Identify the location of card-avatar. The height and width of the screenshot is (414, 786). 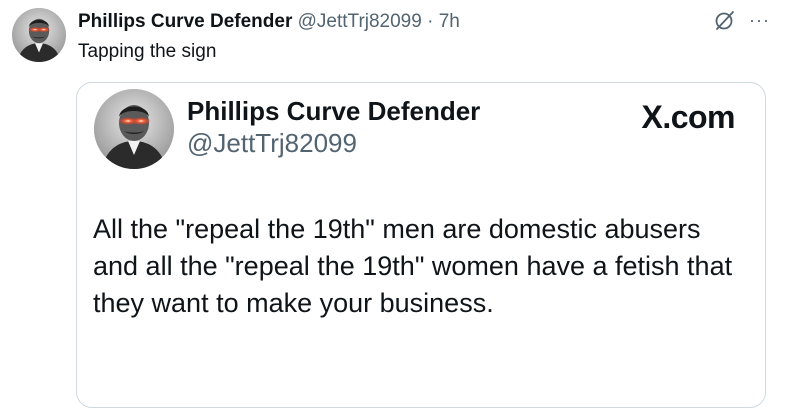
(134, 129).